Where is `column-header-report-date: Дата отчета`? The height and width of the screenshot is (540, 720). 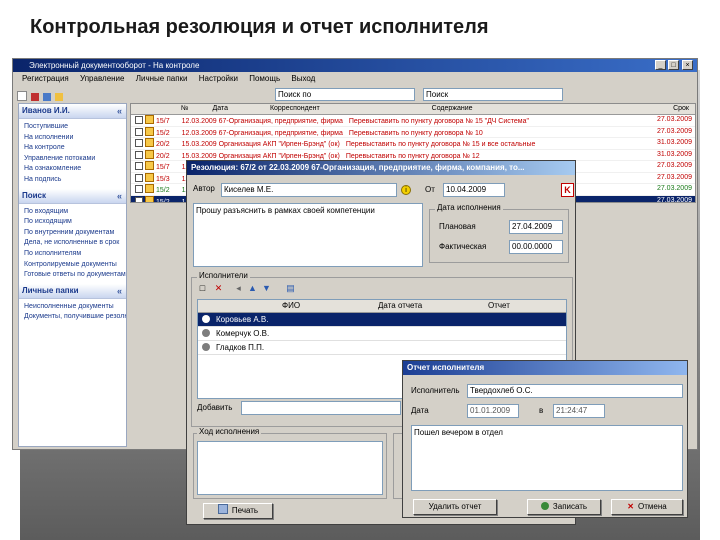
column-header-report-date: Дата отчета is located at coordinates (400, 306).